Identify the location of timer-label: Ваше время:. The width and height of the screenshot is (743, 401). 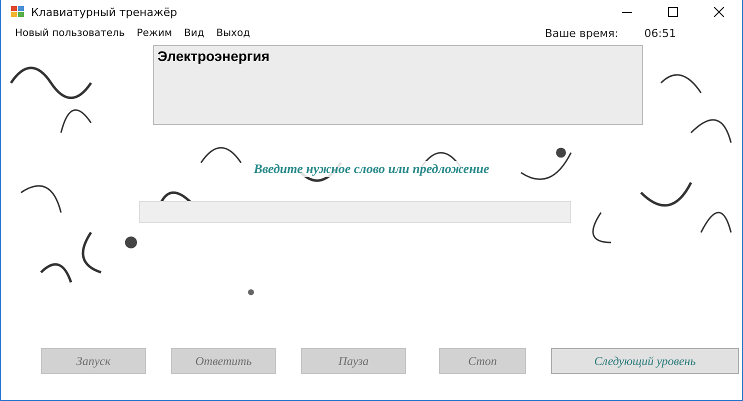
(581, 33).